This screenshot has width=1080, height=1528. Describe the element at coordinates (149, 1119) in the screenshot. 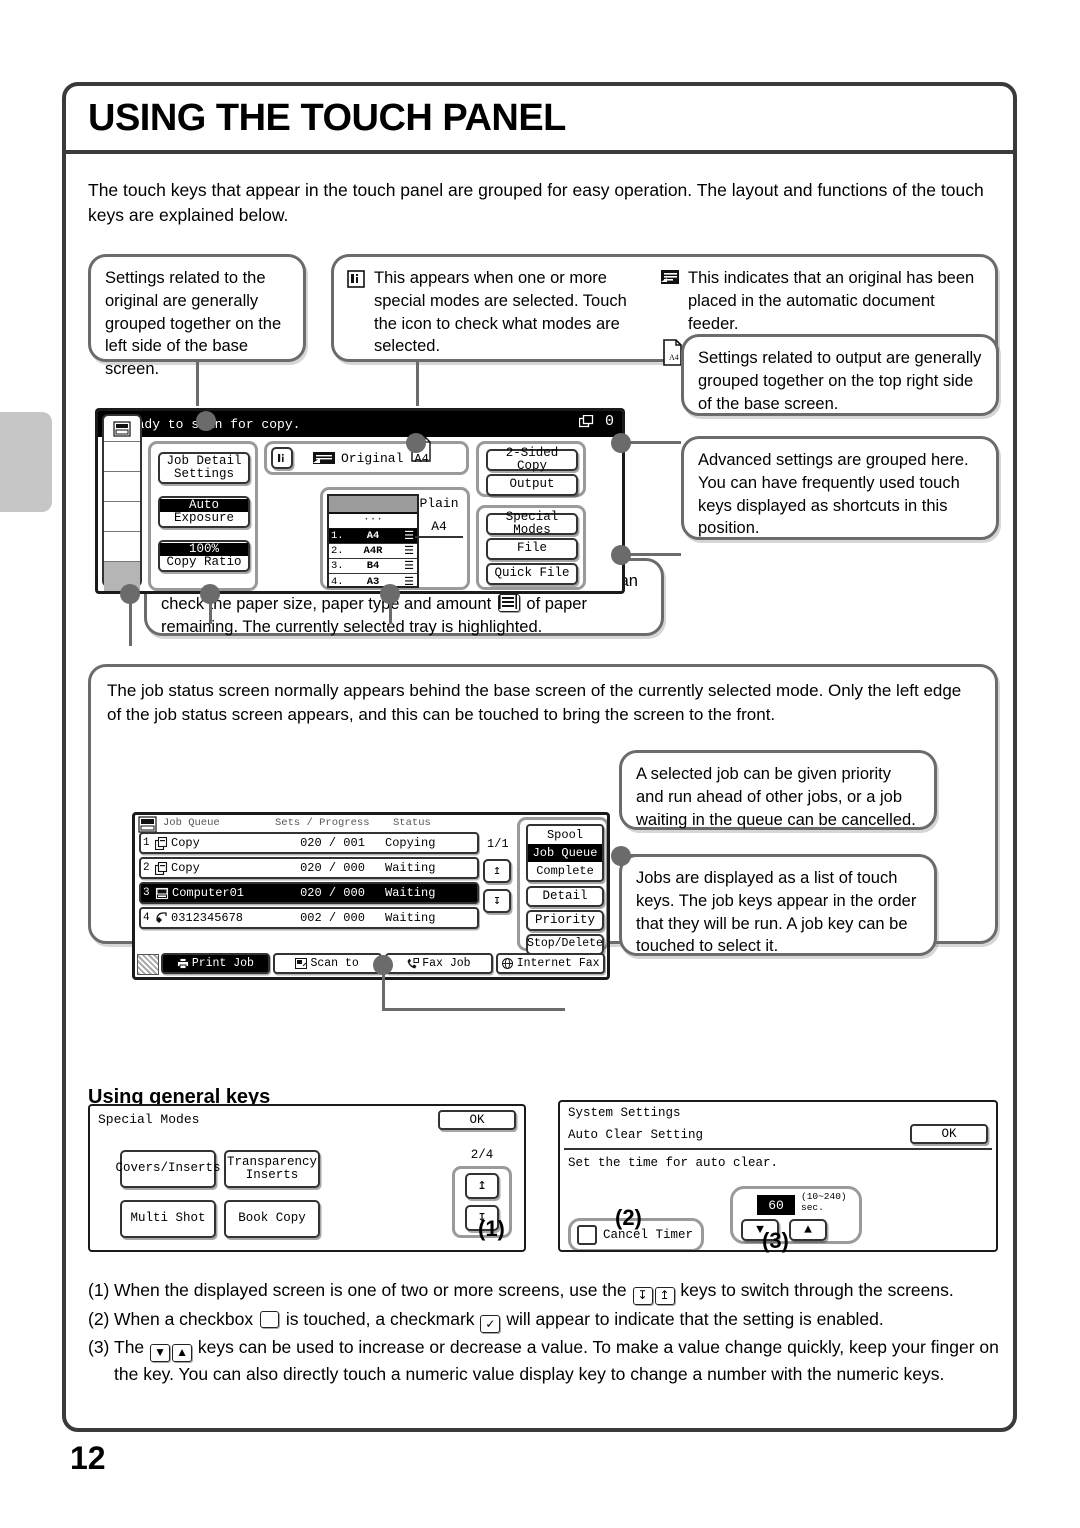

I see `panel-title: Special Modes` at that location.